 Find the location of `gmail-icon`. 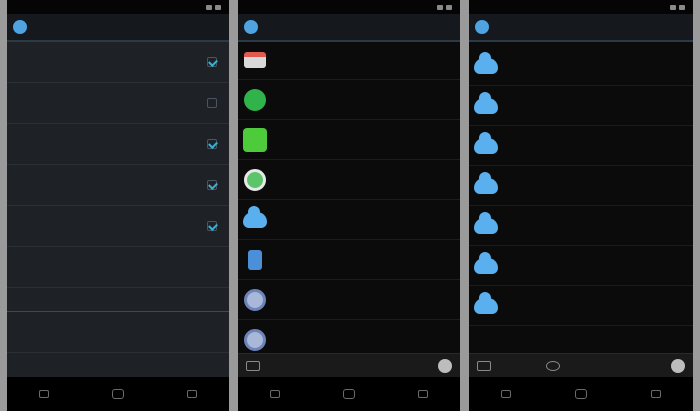

gmail-icon is located at coordinates (255, 59).